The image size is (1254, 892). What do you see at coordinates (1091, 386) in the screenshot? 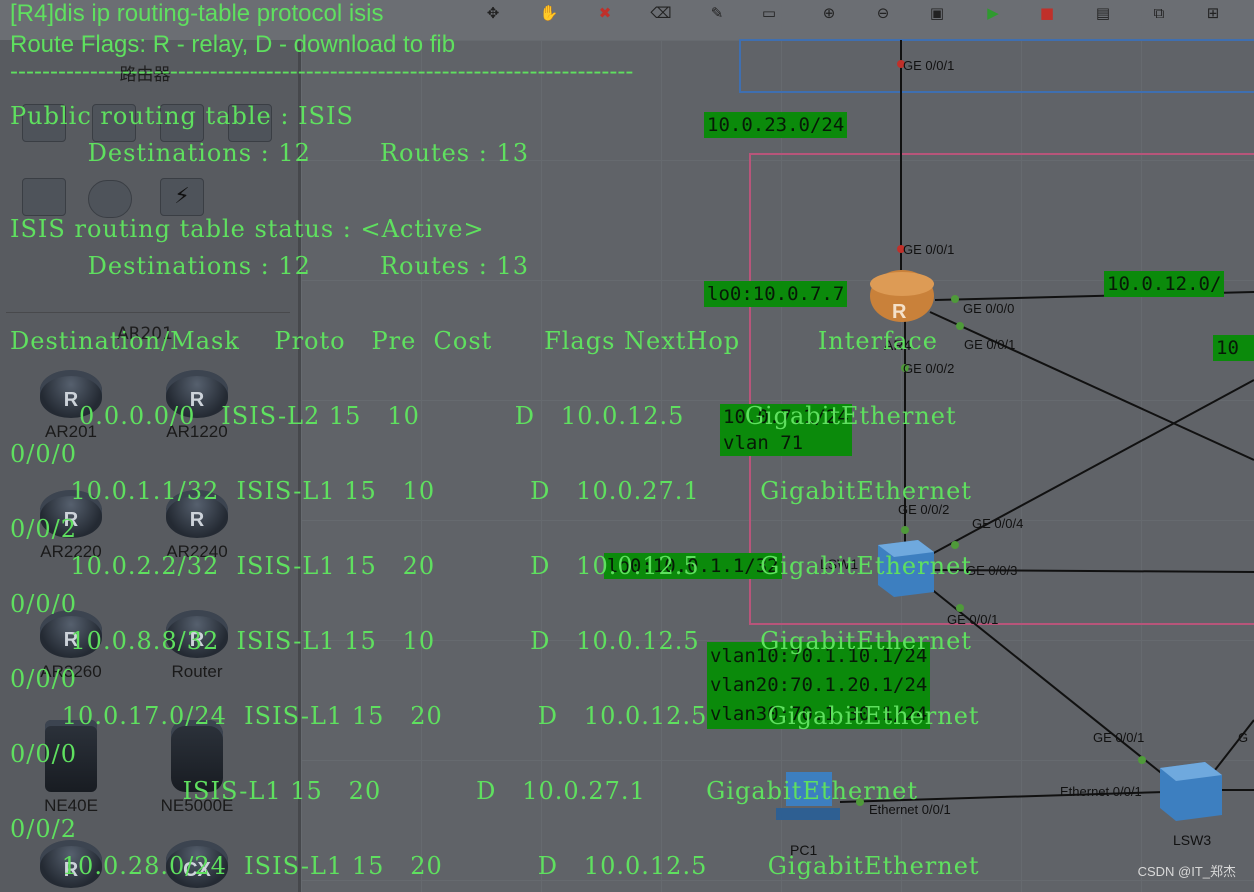
I see `link-ar4-se` at bounding box center [1091, 386].